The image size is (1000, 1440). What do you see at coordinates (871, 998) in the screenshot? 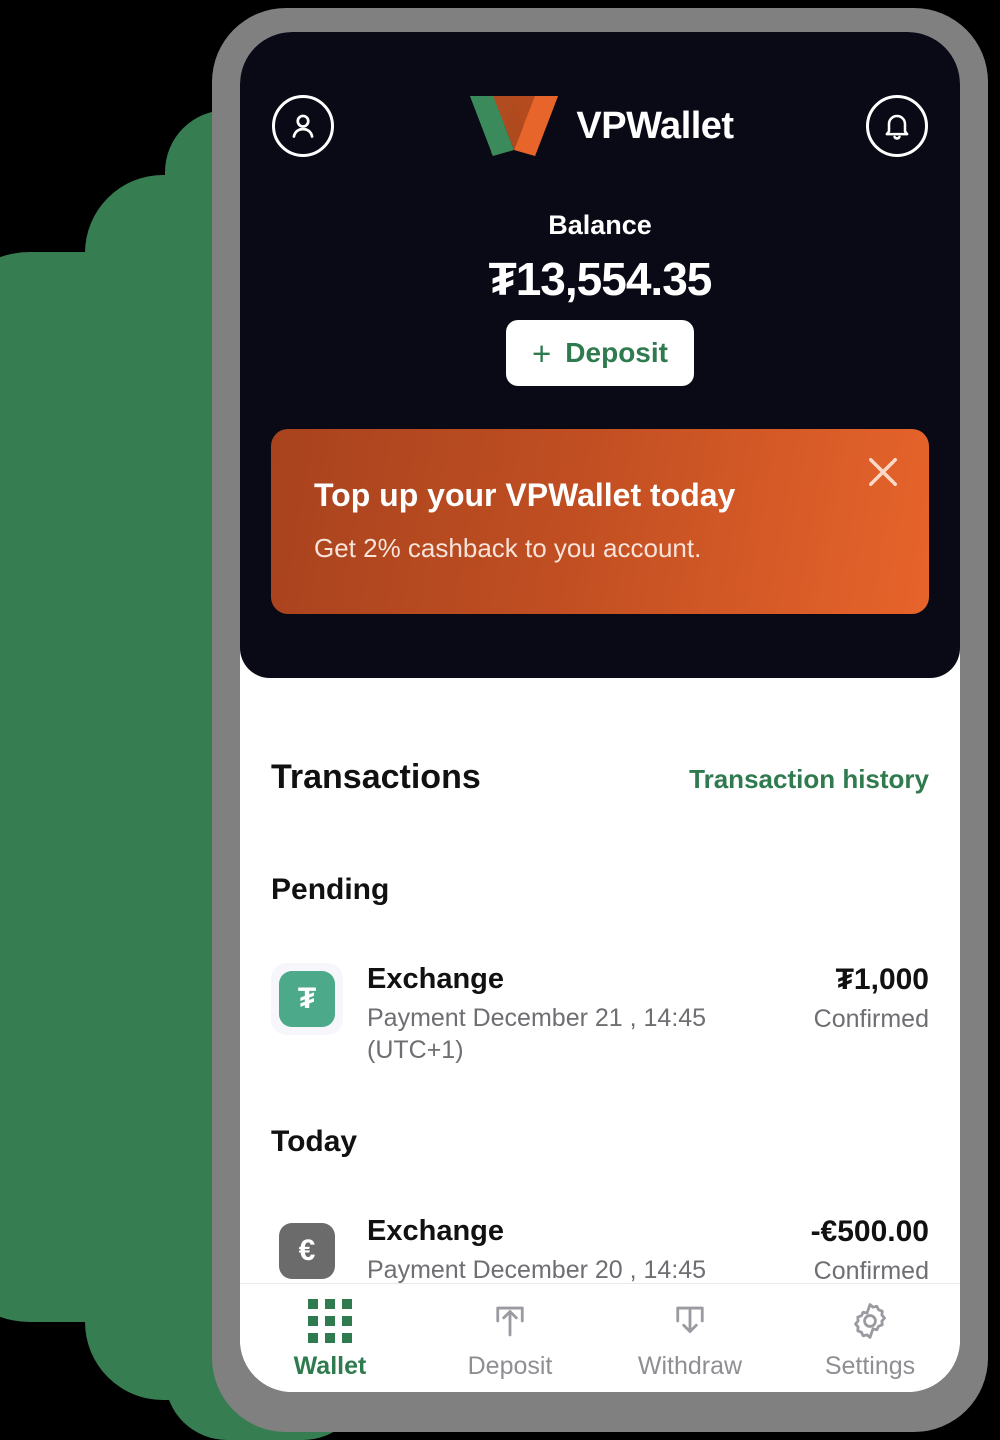
I see `transaction-right: ₮1,000 Confirmed` at bounding box center [871, 998].